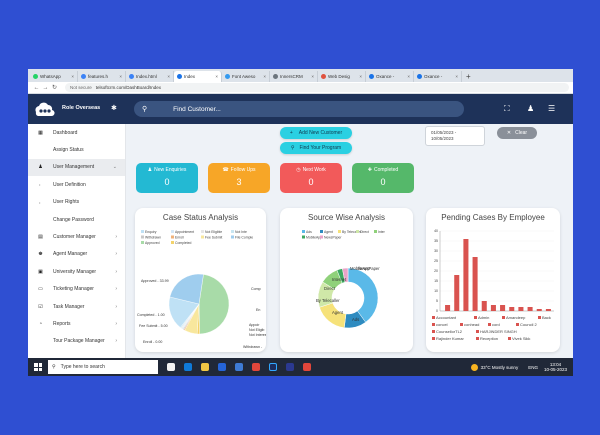 Image resolution: width=600 pixels, height=435 pixels. What do you see at coordinates (294, 76) in the screenshot?
I see `browser-tab: InnersCRM ×` at bounding box center [294, 76].